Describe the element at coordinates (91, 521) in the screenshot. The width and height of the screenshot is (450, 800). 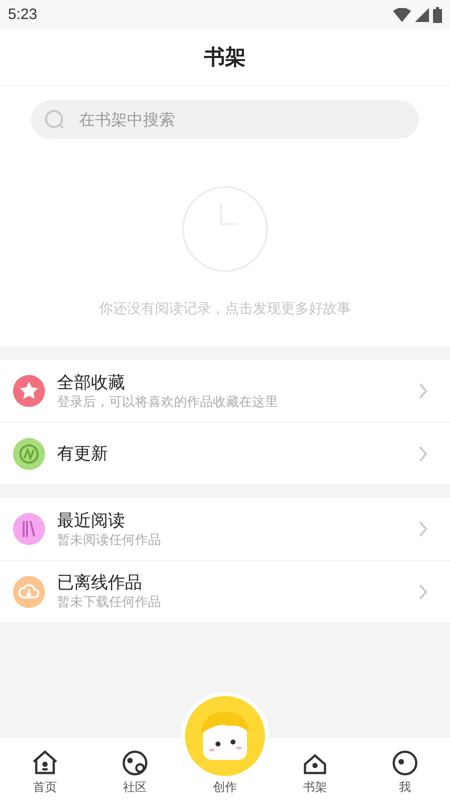
I see `item-title: 最近阅读` at that location.